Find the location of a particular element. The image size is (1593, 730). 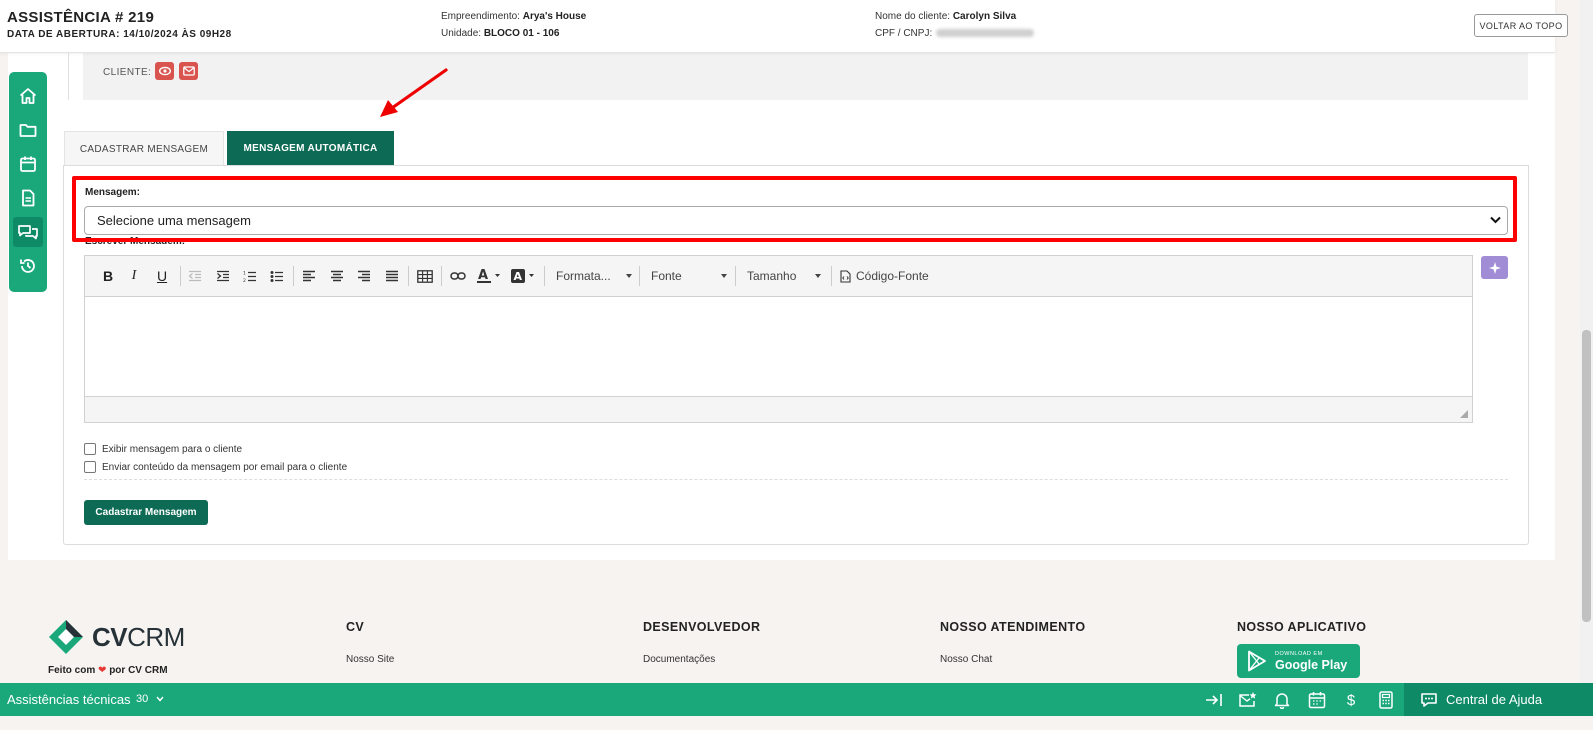

view-client-button is located at coordinates (164, 71).